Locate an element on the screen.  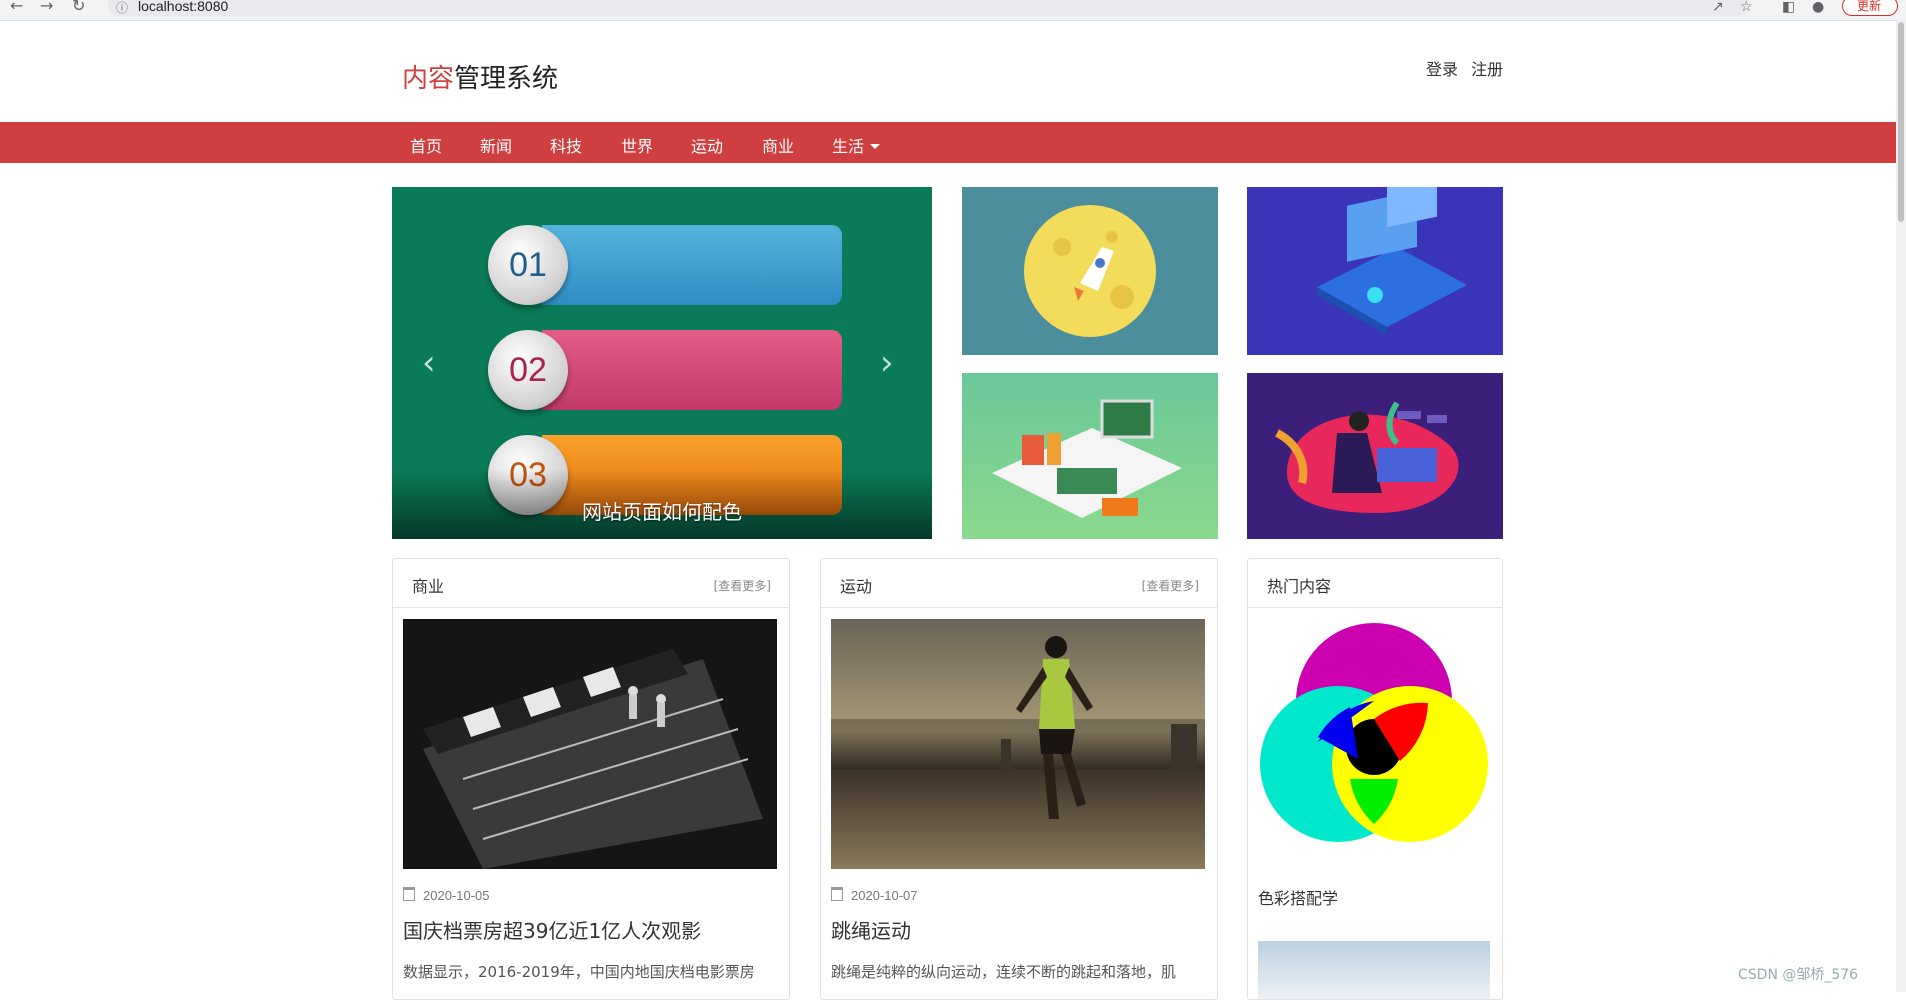
article-summary: 数据显示，2016-2019年，中国内地国庆档电影票房 is located at coordinates (579, 972).